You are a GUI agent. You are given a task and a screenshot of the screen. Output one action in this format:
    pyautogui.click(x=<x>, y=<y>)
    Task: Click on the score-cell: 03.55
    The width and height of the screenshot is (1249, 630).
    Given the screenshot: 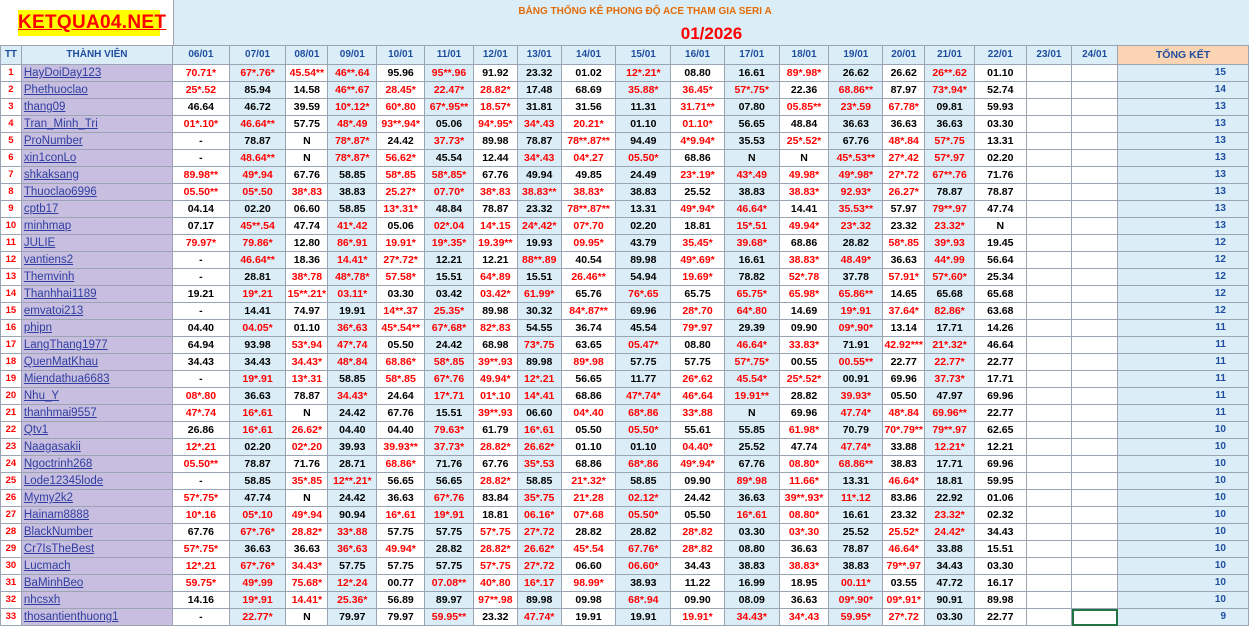 What is the action you would take?
    pyautogui.click(x=904, y=583)
    